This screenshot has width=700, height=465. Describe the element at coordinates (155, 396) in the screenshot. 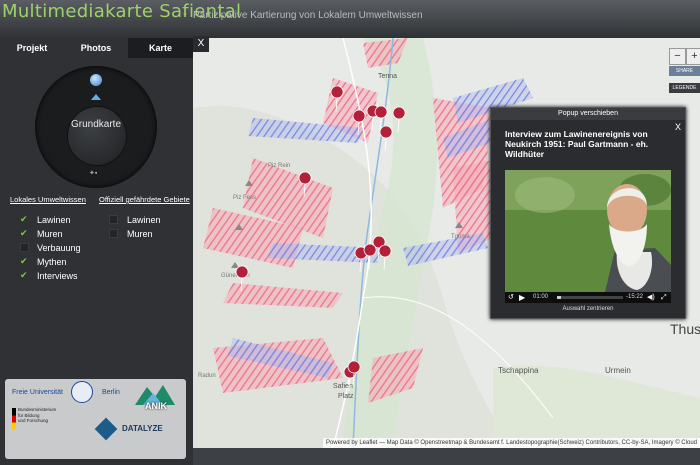

I see `anik-logo: ANIK` at that location.